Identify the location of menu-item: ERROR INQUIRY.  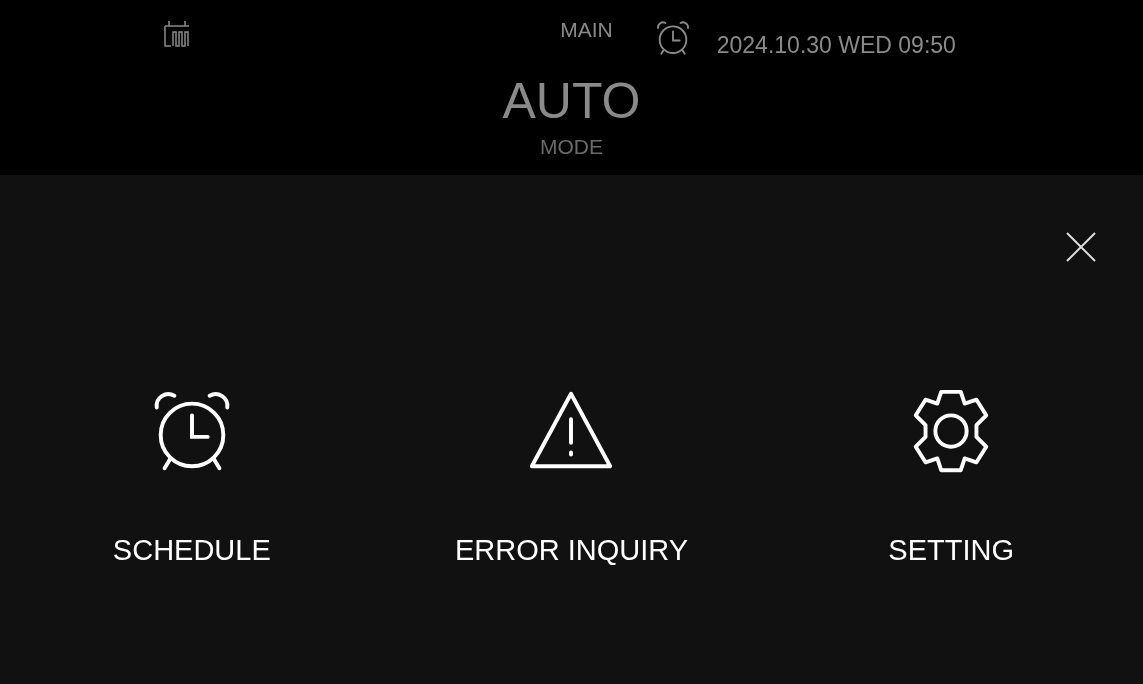
(571, 475).